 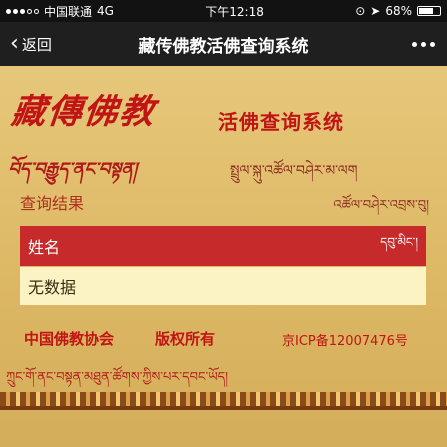 I want to click on page-title: 藏传佛教活佛查询系统, so click(x=223, y=46).